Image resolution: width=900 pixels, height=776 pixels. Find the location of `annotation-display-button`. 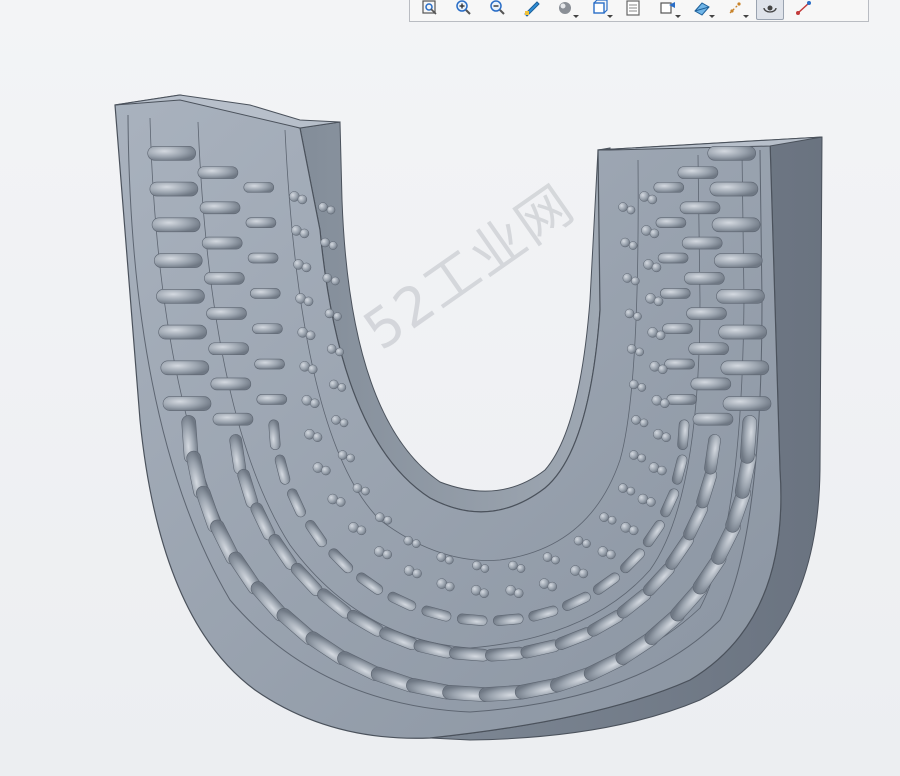

annotation-display-button is located at coordinates (804, 10).